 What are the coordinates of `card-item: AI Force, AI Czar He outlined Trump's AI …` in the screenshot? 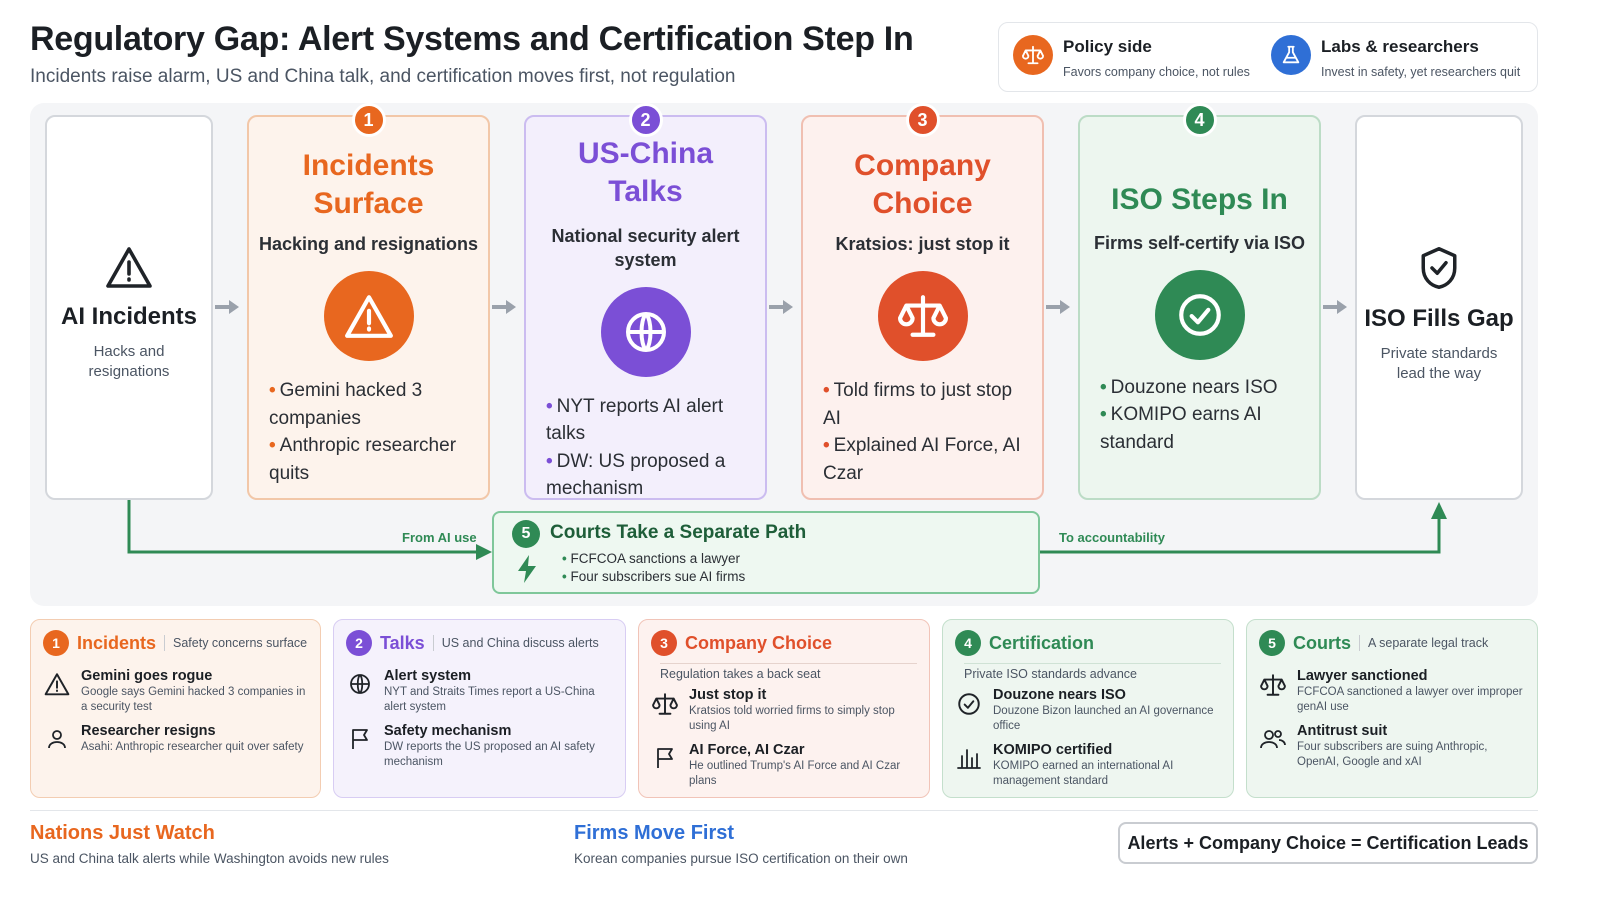 It's located at (784, 765).